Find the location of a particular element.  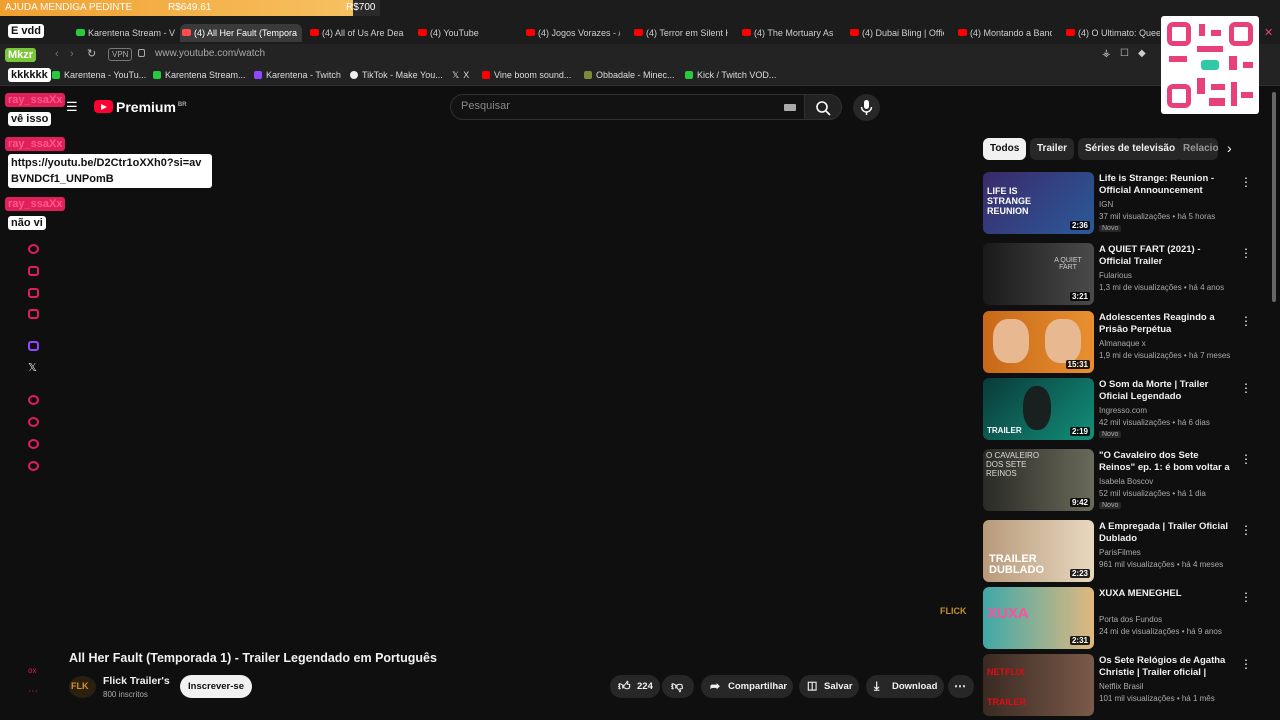

channel-name: Netflix Brasil is located at coordinates (1121, 686).